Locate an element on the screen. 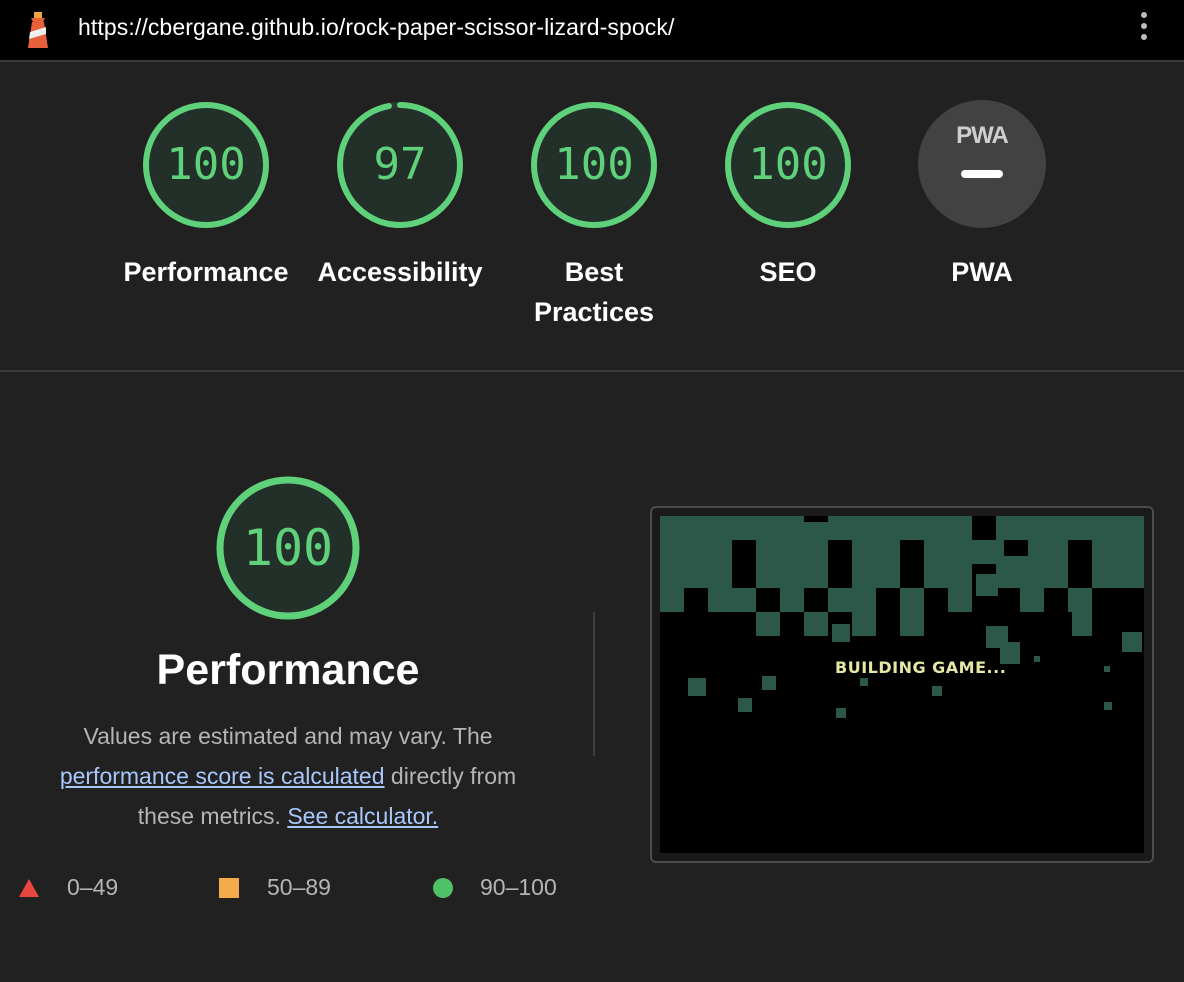  gauge-pwa: PWA PWA is located at coordinates (982, 196).